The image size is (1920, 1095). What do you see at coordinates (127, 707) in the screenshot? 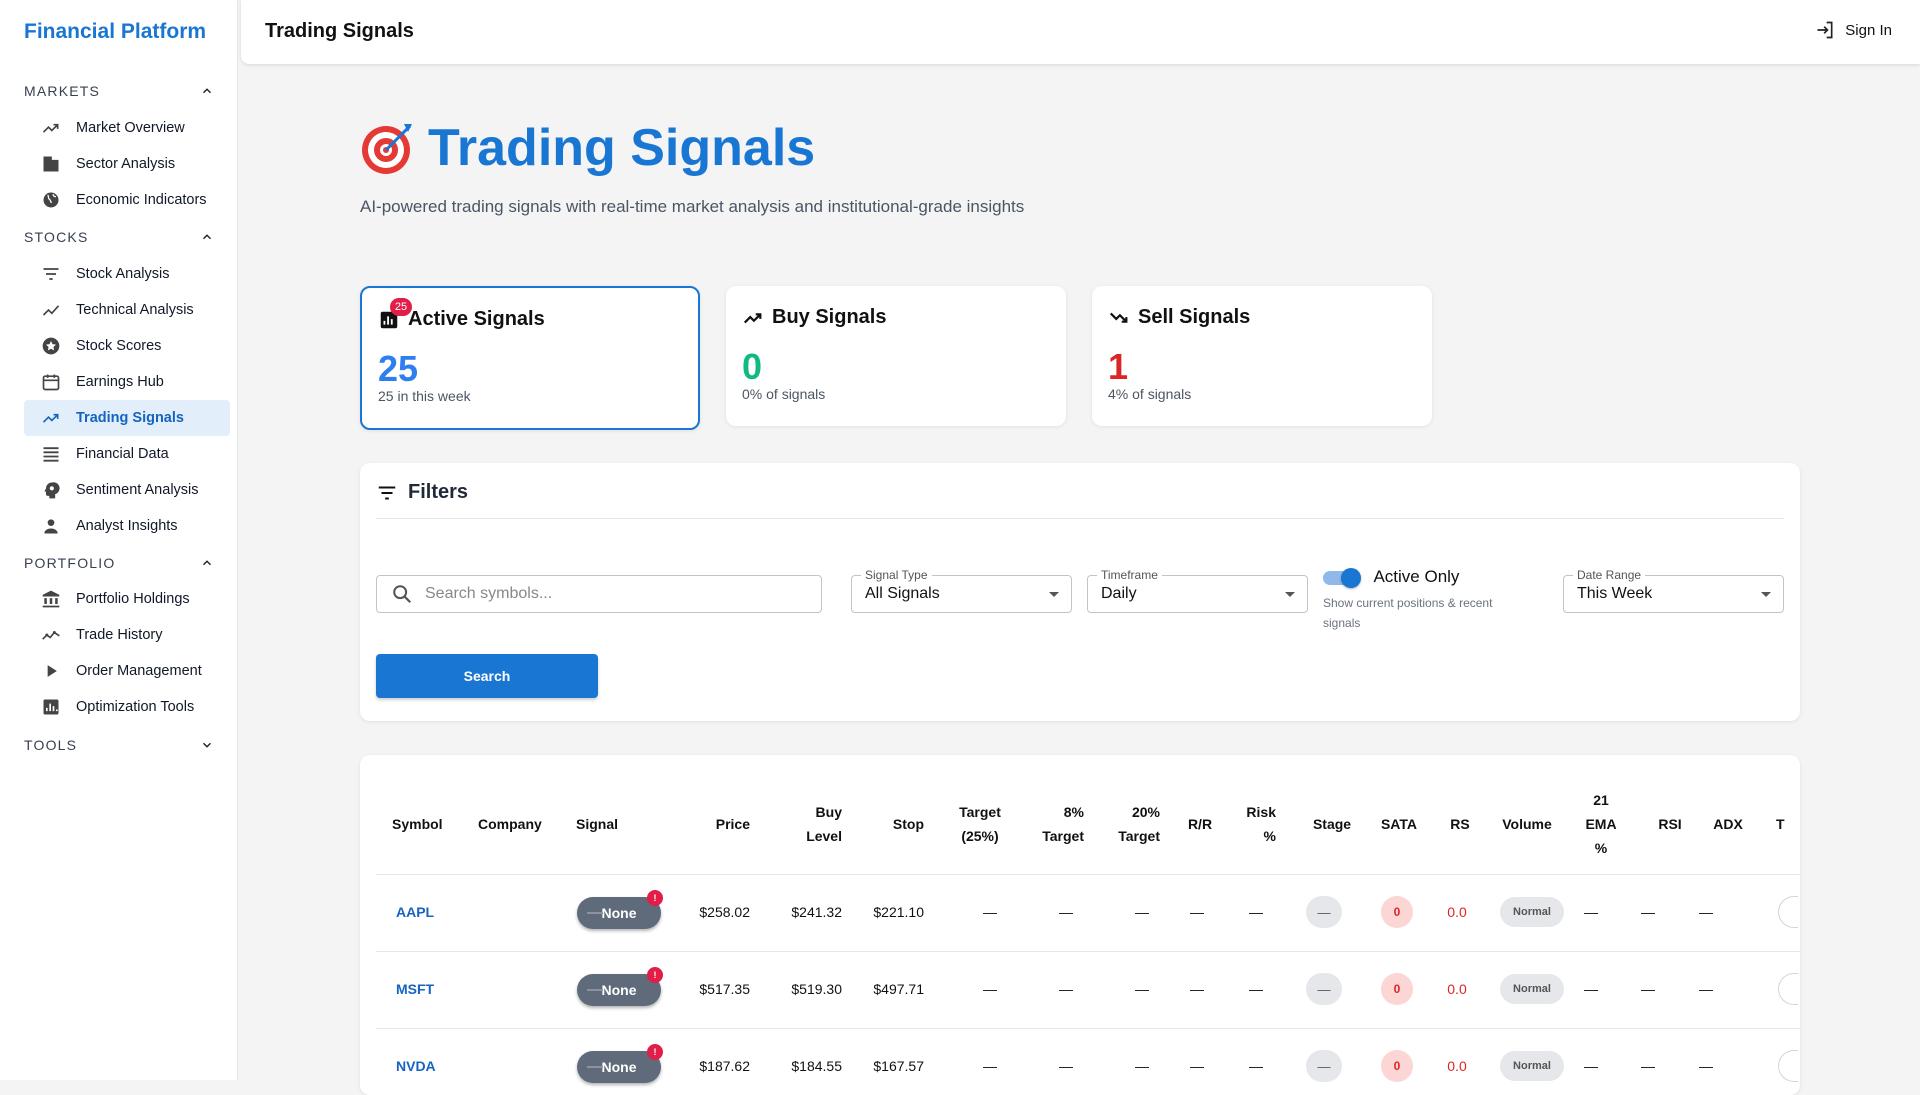
I see `sidebar-item-optimization-tools: Optimization Tools` at bounding box center [127, 707].